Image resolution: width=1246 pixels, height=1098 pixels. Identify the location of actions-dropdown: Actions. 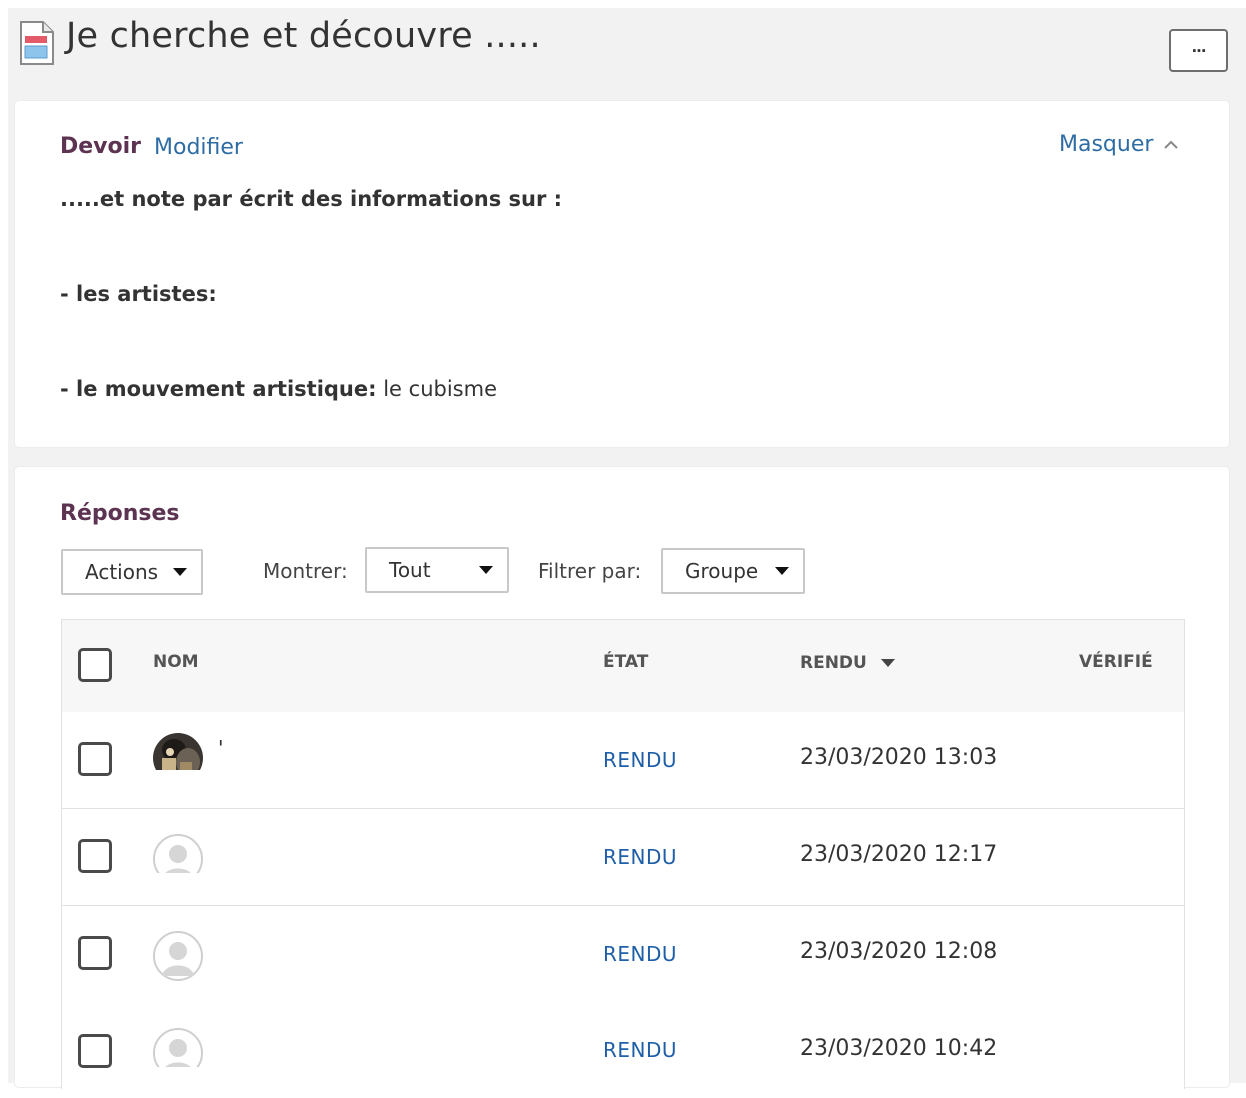
(132, 572).